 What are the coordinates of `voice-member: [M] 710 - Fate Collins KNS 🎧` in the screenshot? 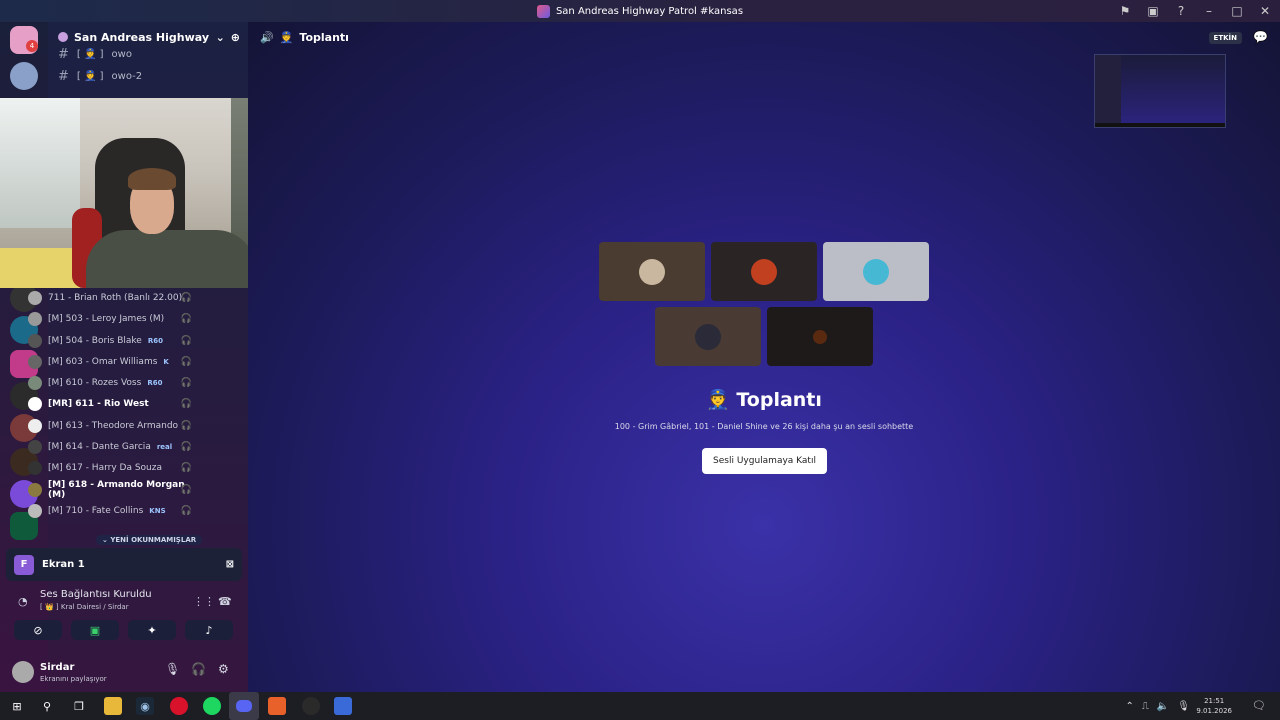 It's located at (113, 510).